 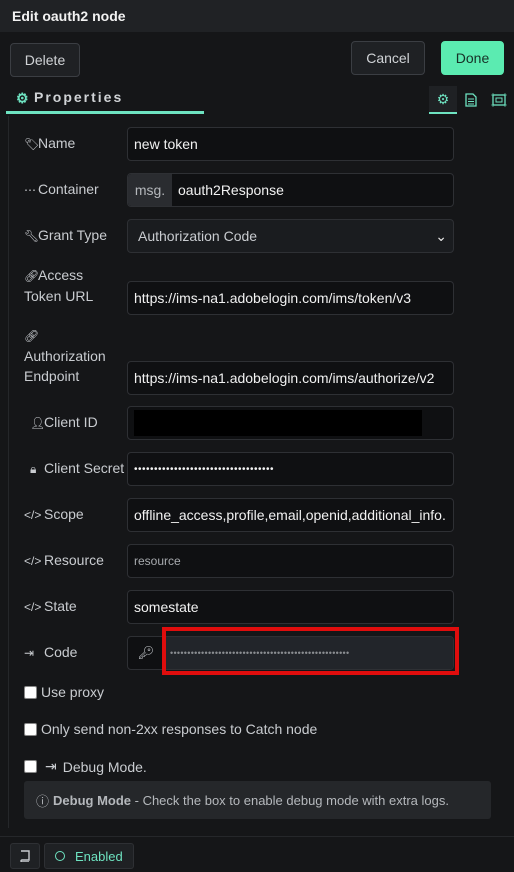 I want to click on user-icon: 👤︎, so click(x=38, y=423).